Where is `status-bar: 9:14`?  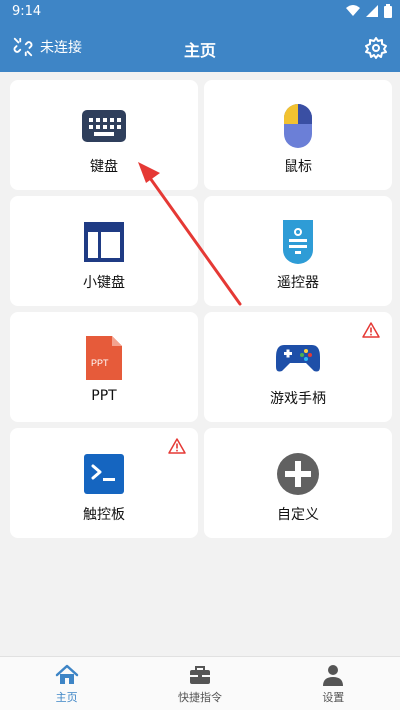
status-bar: 9:14 is located at coordinates (200, 12).